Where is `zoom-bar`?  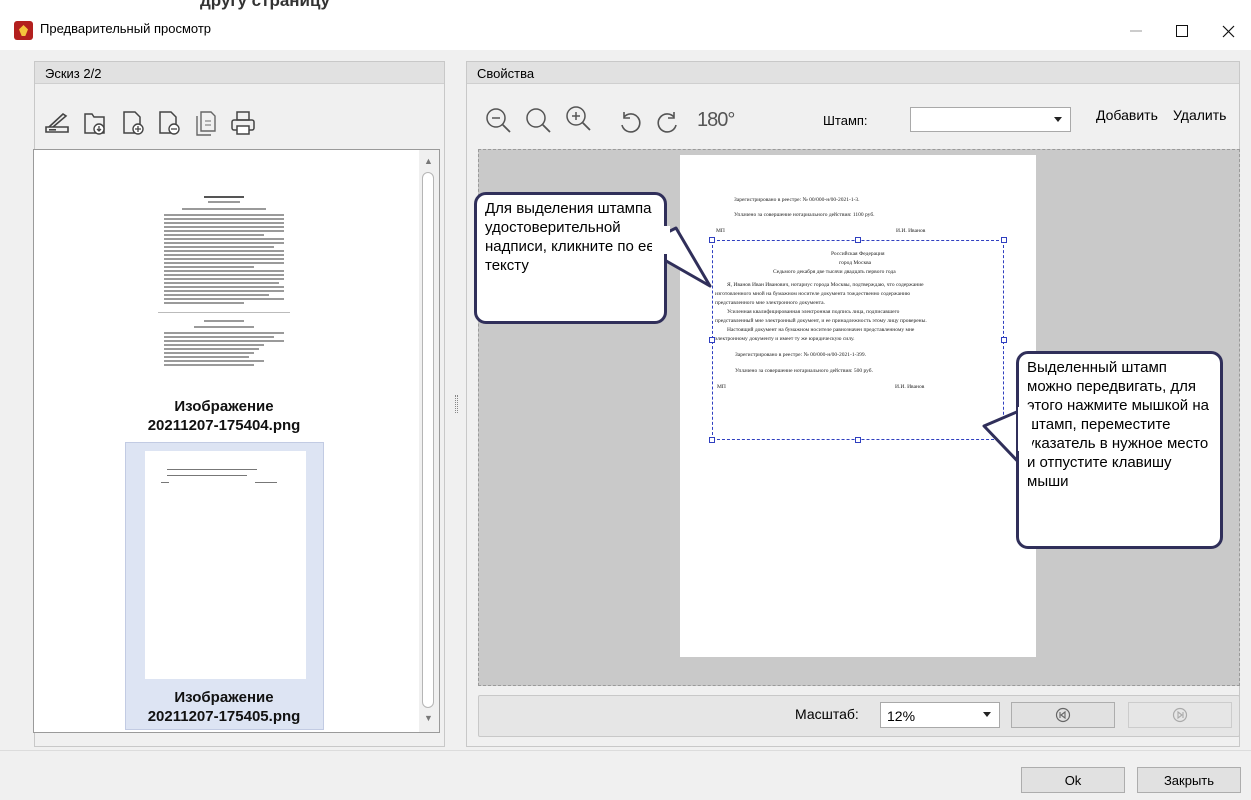
zoom-bar is located at coordinates (859, 716).